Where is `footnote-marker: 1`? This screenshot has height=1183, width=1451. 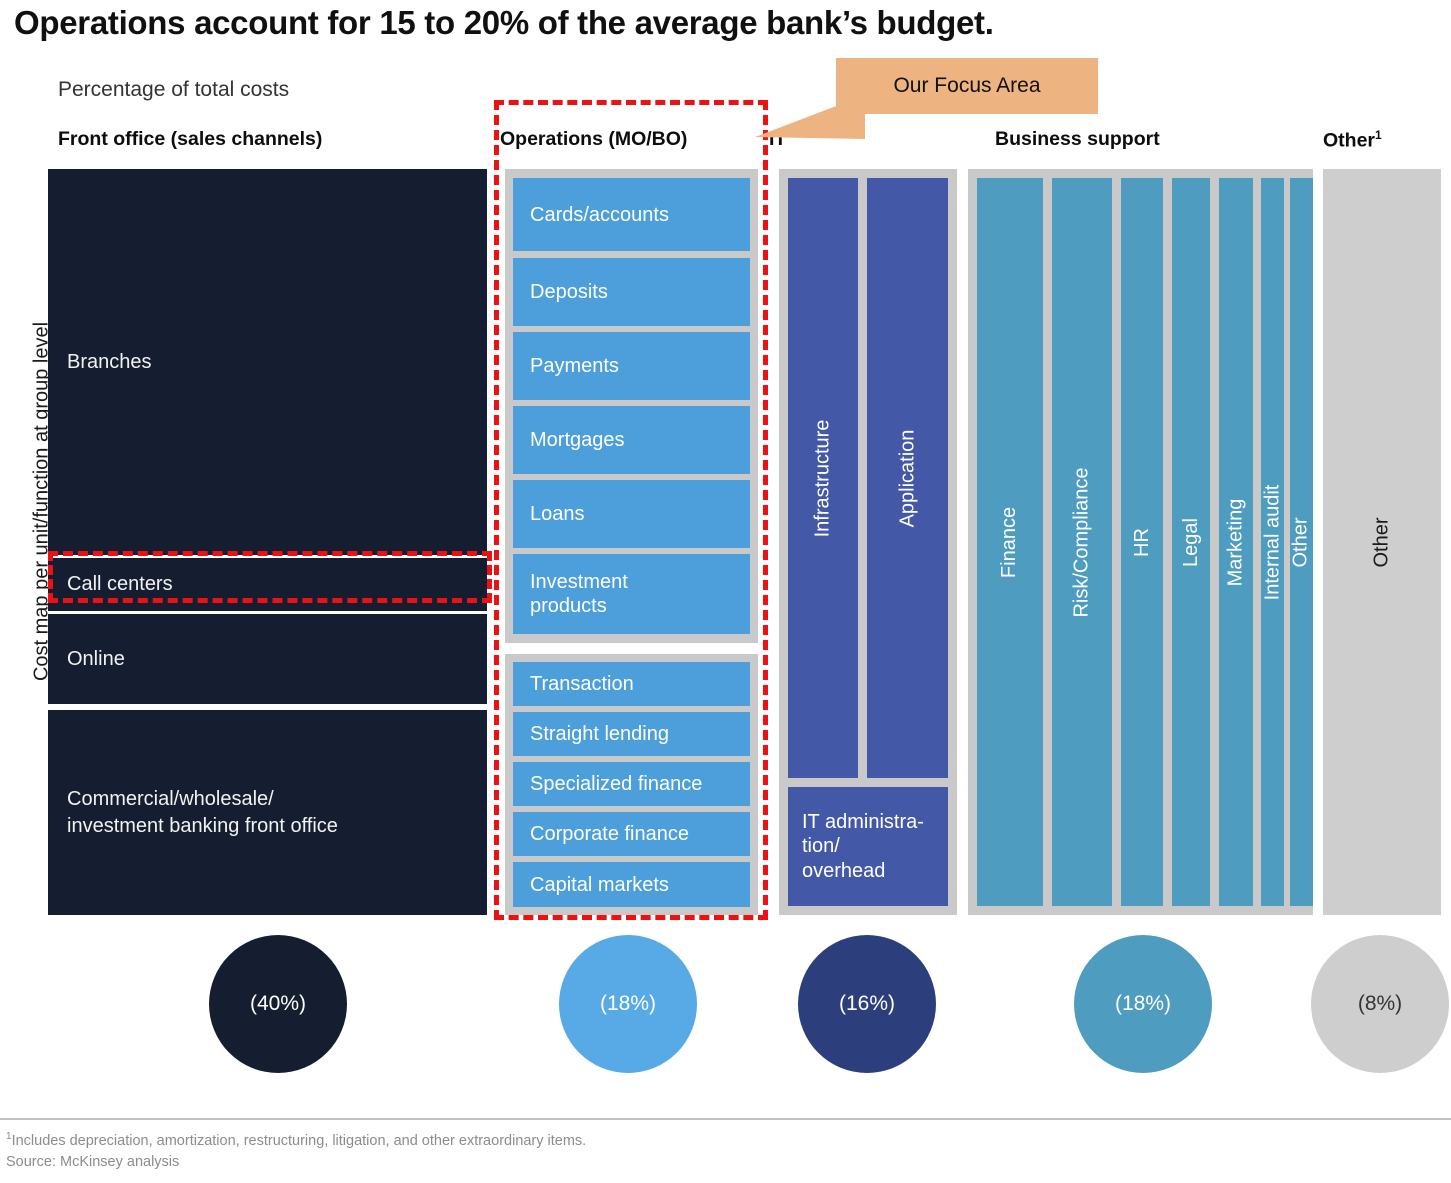 footnote-marker: 1 is located at coordinates (1378, 135).